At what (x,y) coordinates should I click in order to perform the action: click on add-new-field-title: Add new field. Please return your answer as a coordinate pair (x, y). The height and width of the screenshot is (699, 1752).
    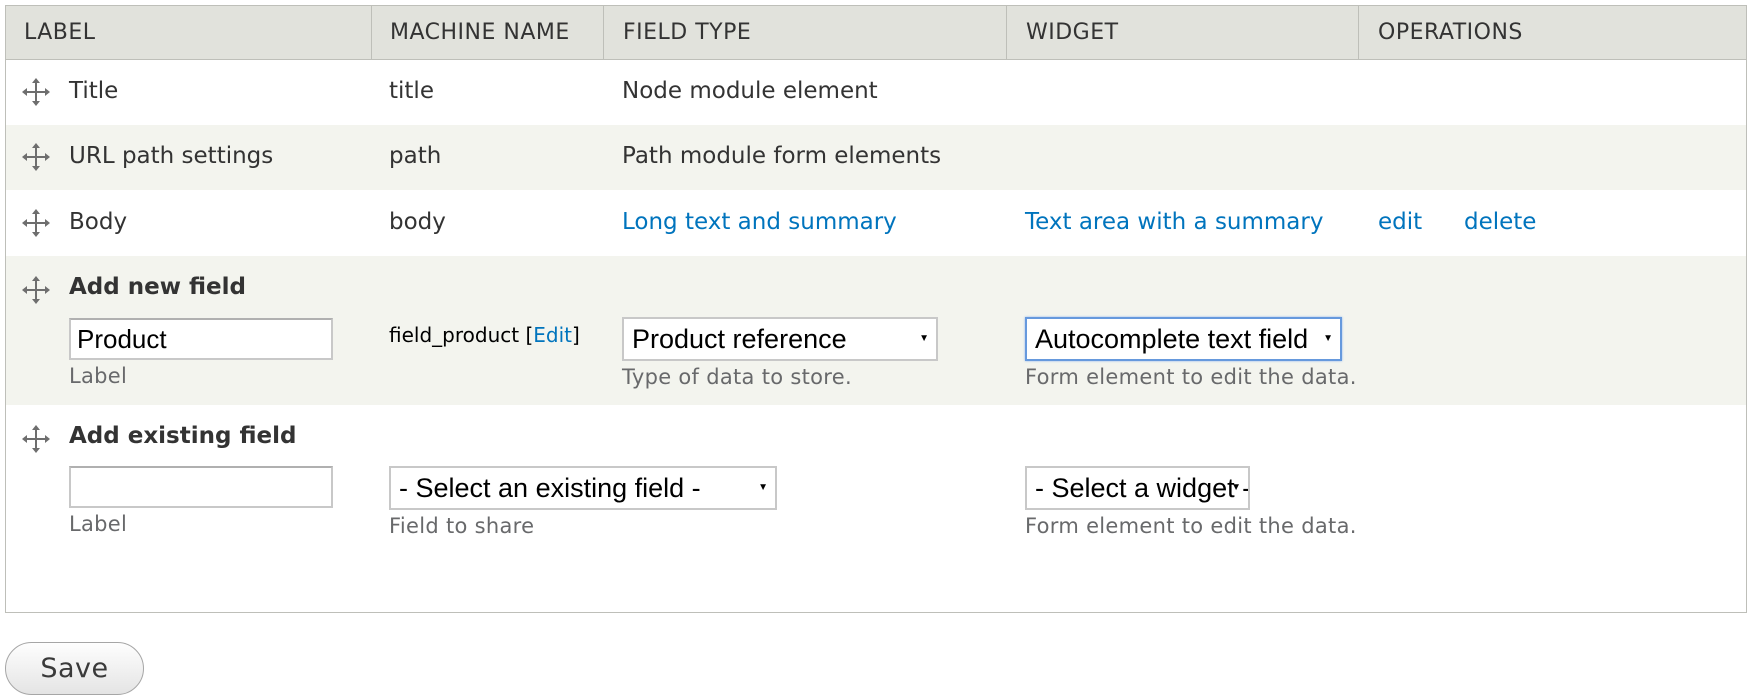
    Looking at the image, I should click on (157, 287).